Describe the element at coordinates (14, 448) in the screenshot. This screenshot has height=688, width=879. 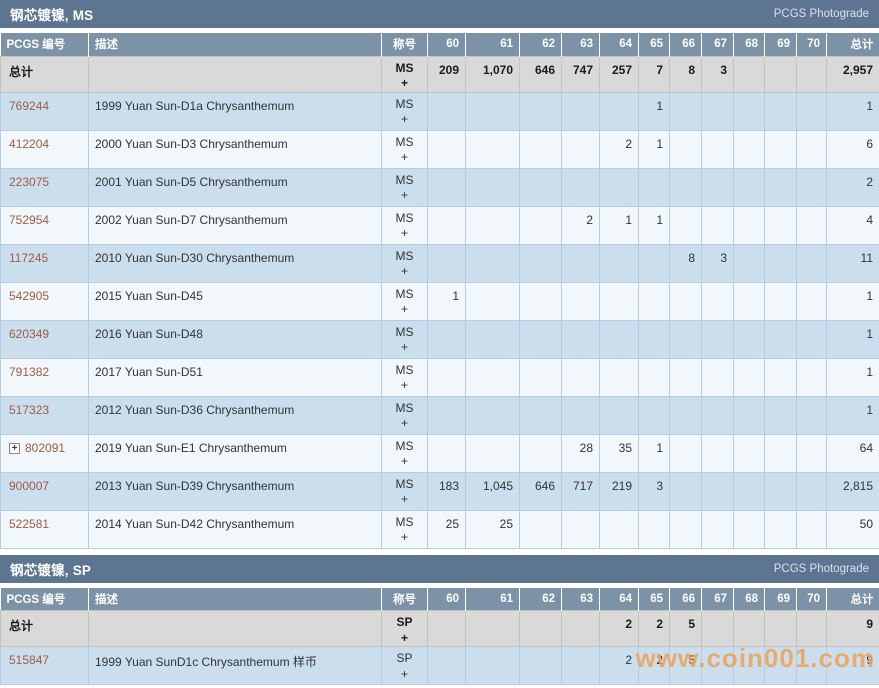
I see `expand-icon: +` at that location.